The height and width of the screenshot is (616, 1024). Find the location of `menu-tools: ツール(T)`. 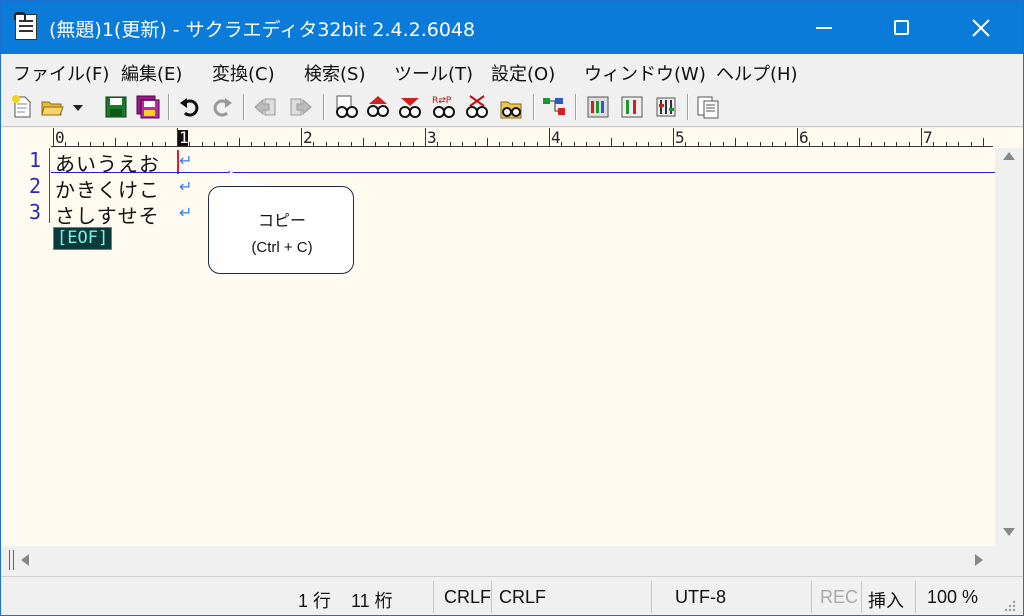

menu-tools: ツール(T) is located at coordinates (433, 73).